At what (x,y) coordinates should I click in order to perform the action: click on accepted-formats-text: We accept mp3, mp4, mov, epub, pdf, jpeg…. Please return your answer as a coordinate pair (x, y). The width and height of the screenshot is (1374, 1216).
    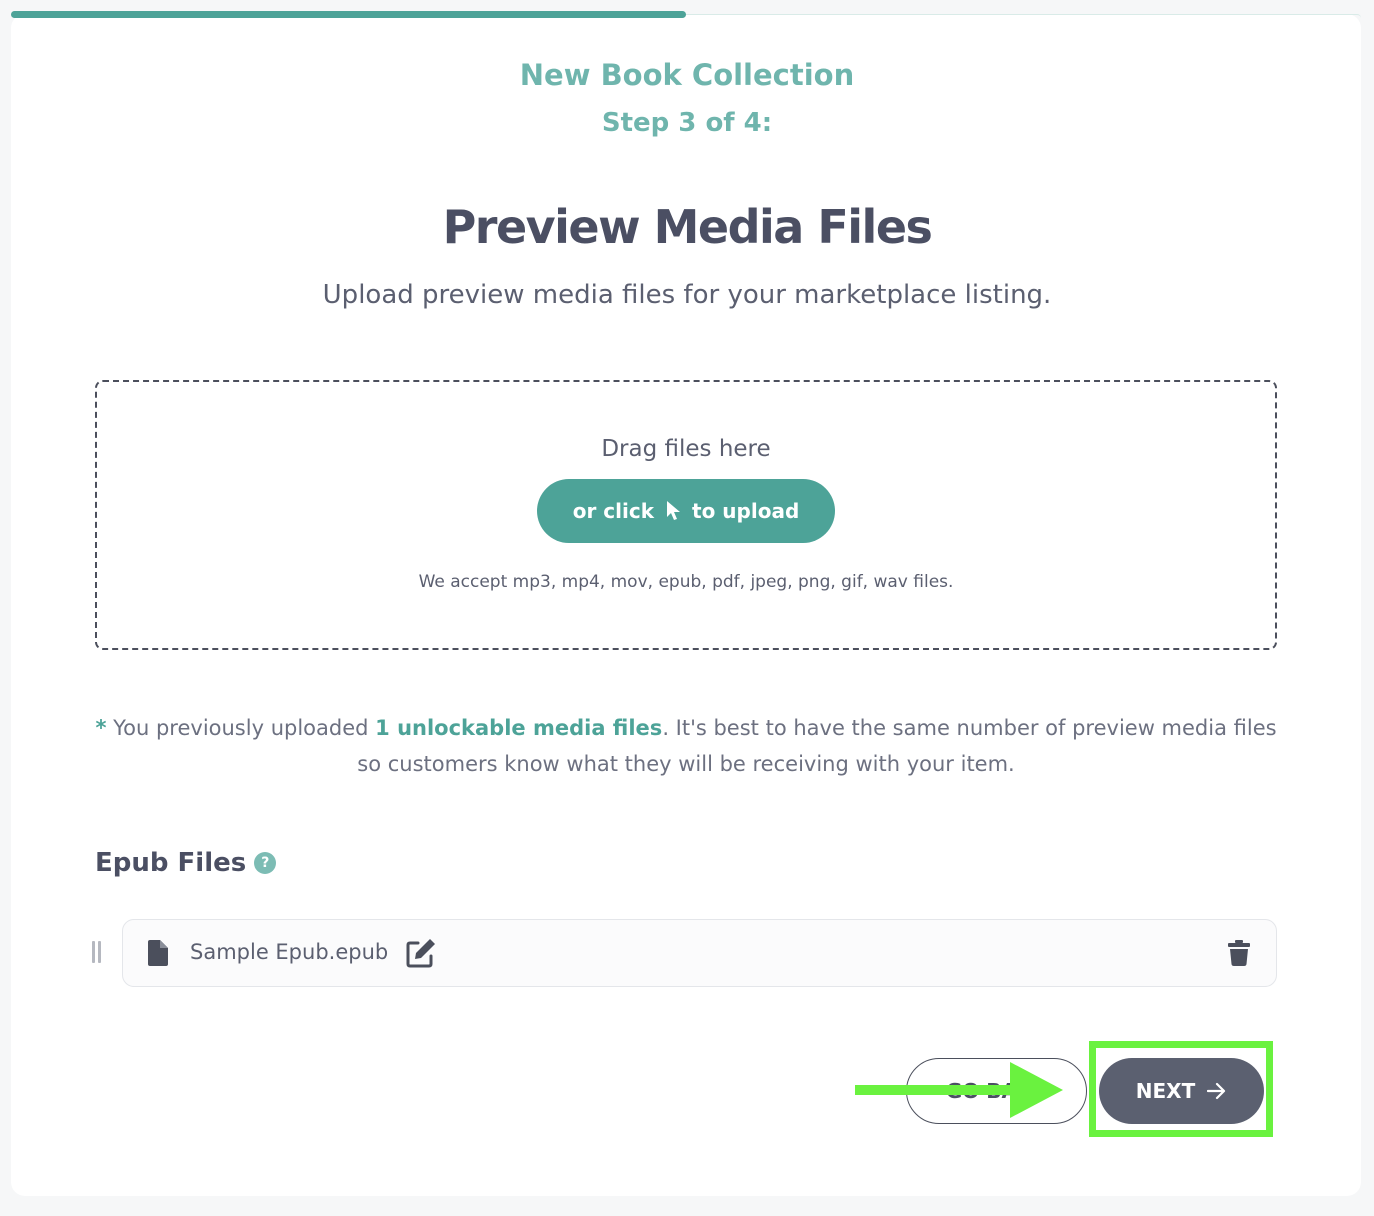
    Looking at the image, I should click on (686, 582).